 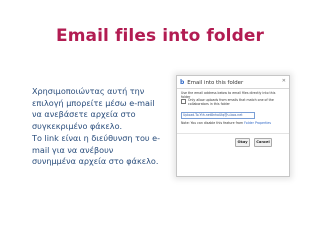 What do you see at coordinates (213, 123) in the screenshot?
I see `note-text: Note: You can disable this feature from` at bounding box center [213, 123].